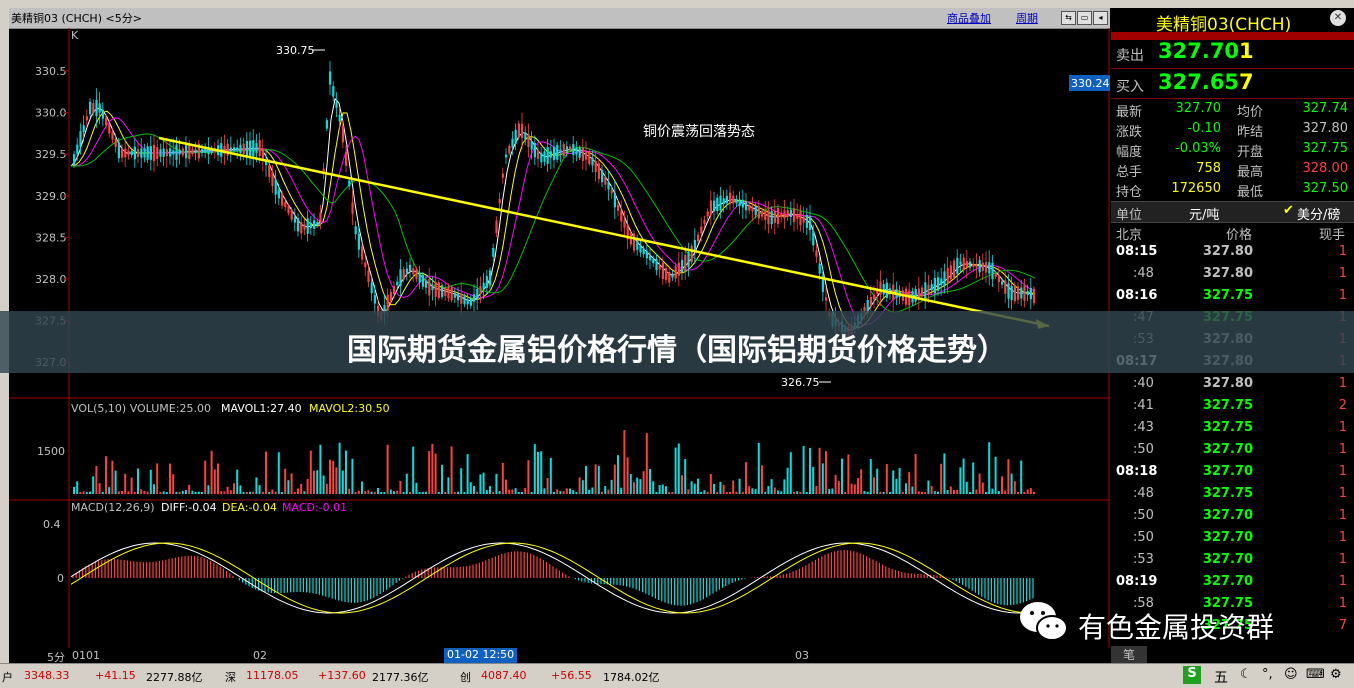 This screenshot has width=1354, height=688. I want to click on tick-time: :48, so click(1143, 493).